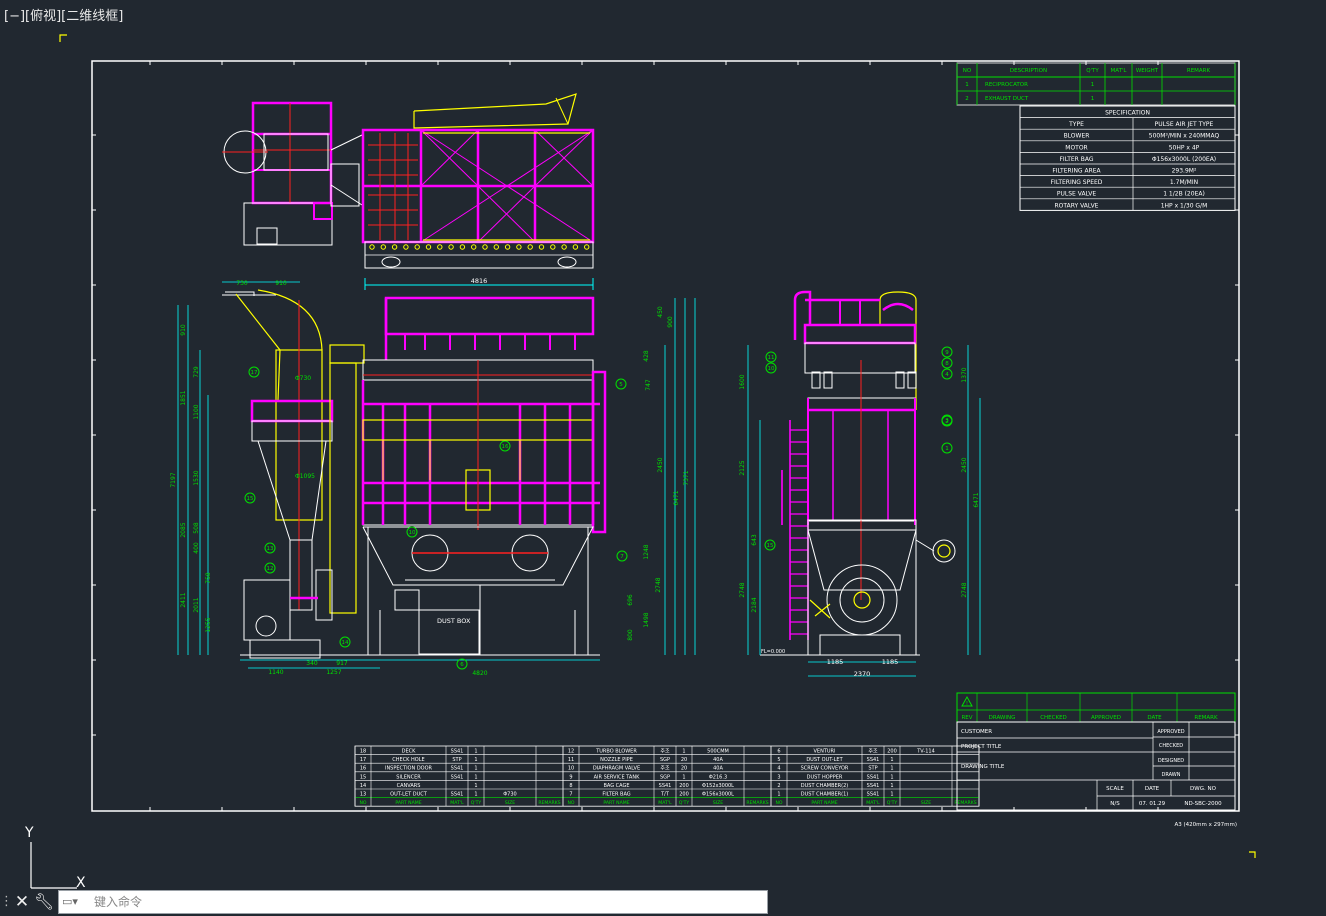 This screenshot has height=916, width=1326. Describe the element at coordinates (983, 767) in the screenshot. I see `drawing-title-label: DRAWING TITLE` at that location.